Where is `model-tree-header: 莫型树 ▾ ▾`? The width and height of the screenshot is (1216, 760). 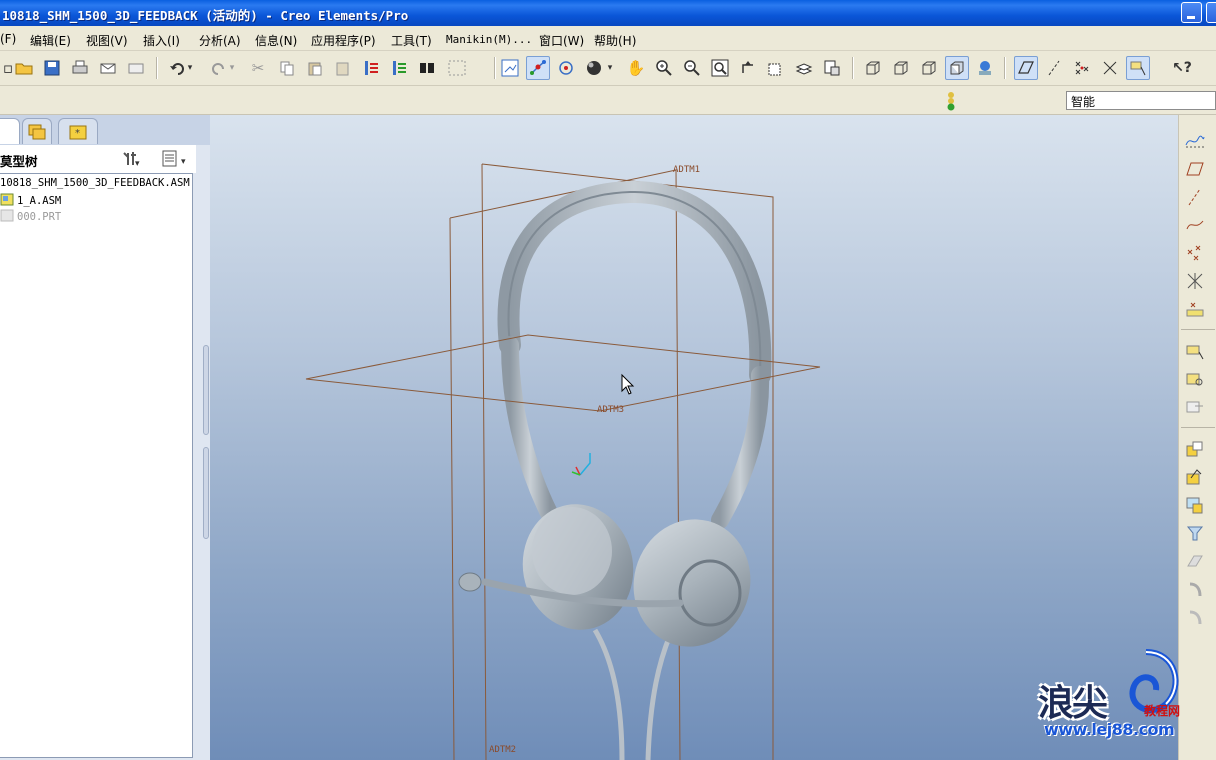 model-tree-header: 莫型树 ▾ ▾ is located at coordinates (98, 159).